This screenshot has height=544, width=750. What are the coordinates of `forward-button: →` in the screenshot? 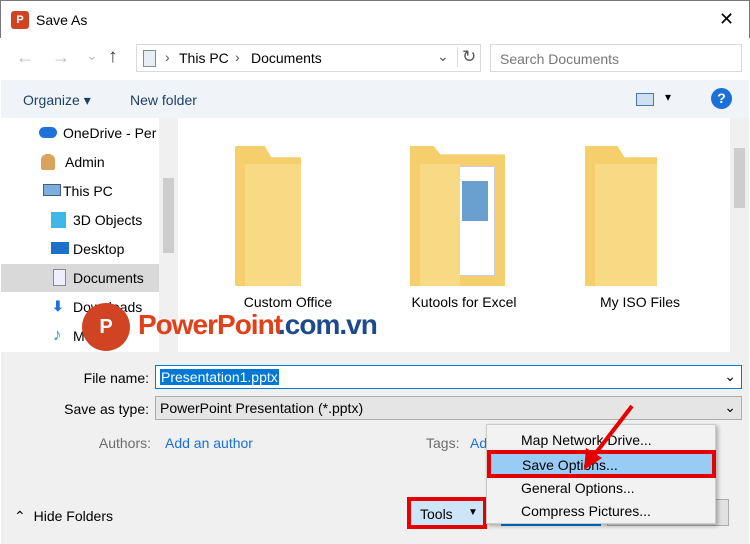 It's located at (61, 57).